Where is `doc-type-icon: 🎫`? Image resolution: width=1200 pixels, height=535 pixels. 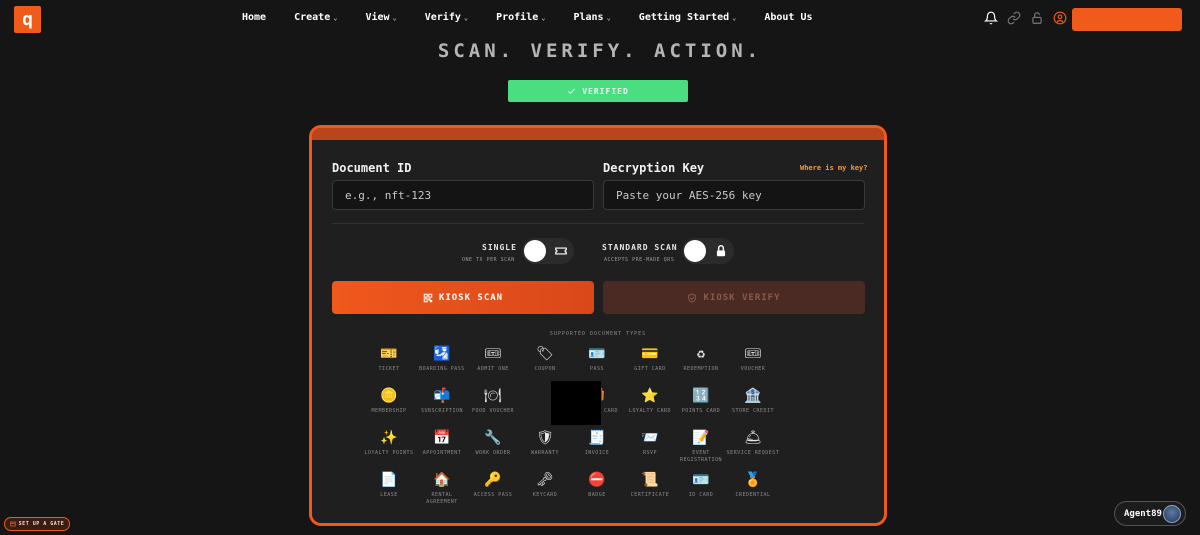
doc-type-icon: 🎫 is located at coordinates (389, 354).